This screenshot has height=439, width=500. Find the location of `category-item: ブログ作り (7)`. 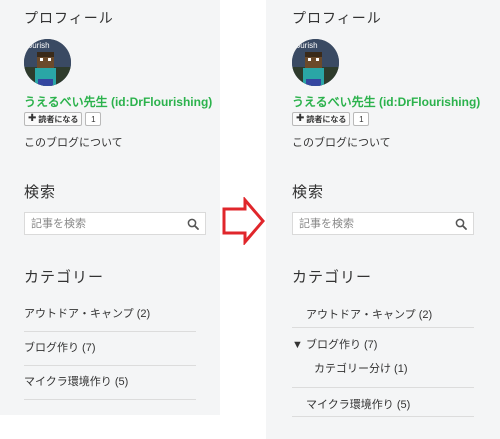

category-item: ブログ作り (7) is located at coordinates (110, 349).